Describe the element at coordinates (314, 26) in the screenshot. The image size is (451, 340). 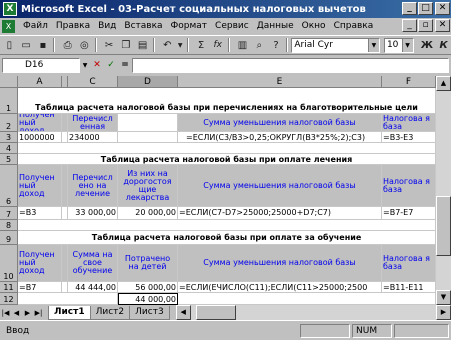
I see `menu-window: Окно` at that location.